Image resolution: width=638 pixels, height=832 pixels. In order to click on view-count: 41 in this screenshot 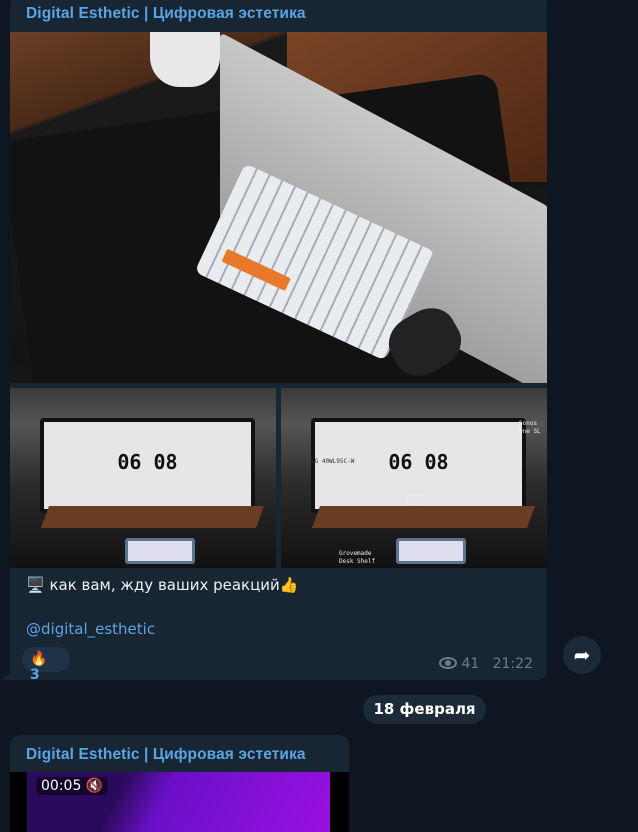, I will do `click(470, 664)`.